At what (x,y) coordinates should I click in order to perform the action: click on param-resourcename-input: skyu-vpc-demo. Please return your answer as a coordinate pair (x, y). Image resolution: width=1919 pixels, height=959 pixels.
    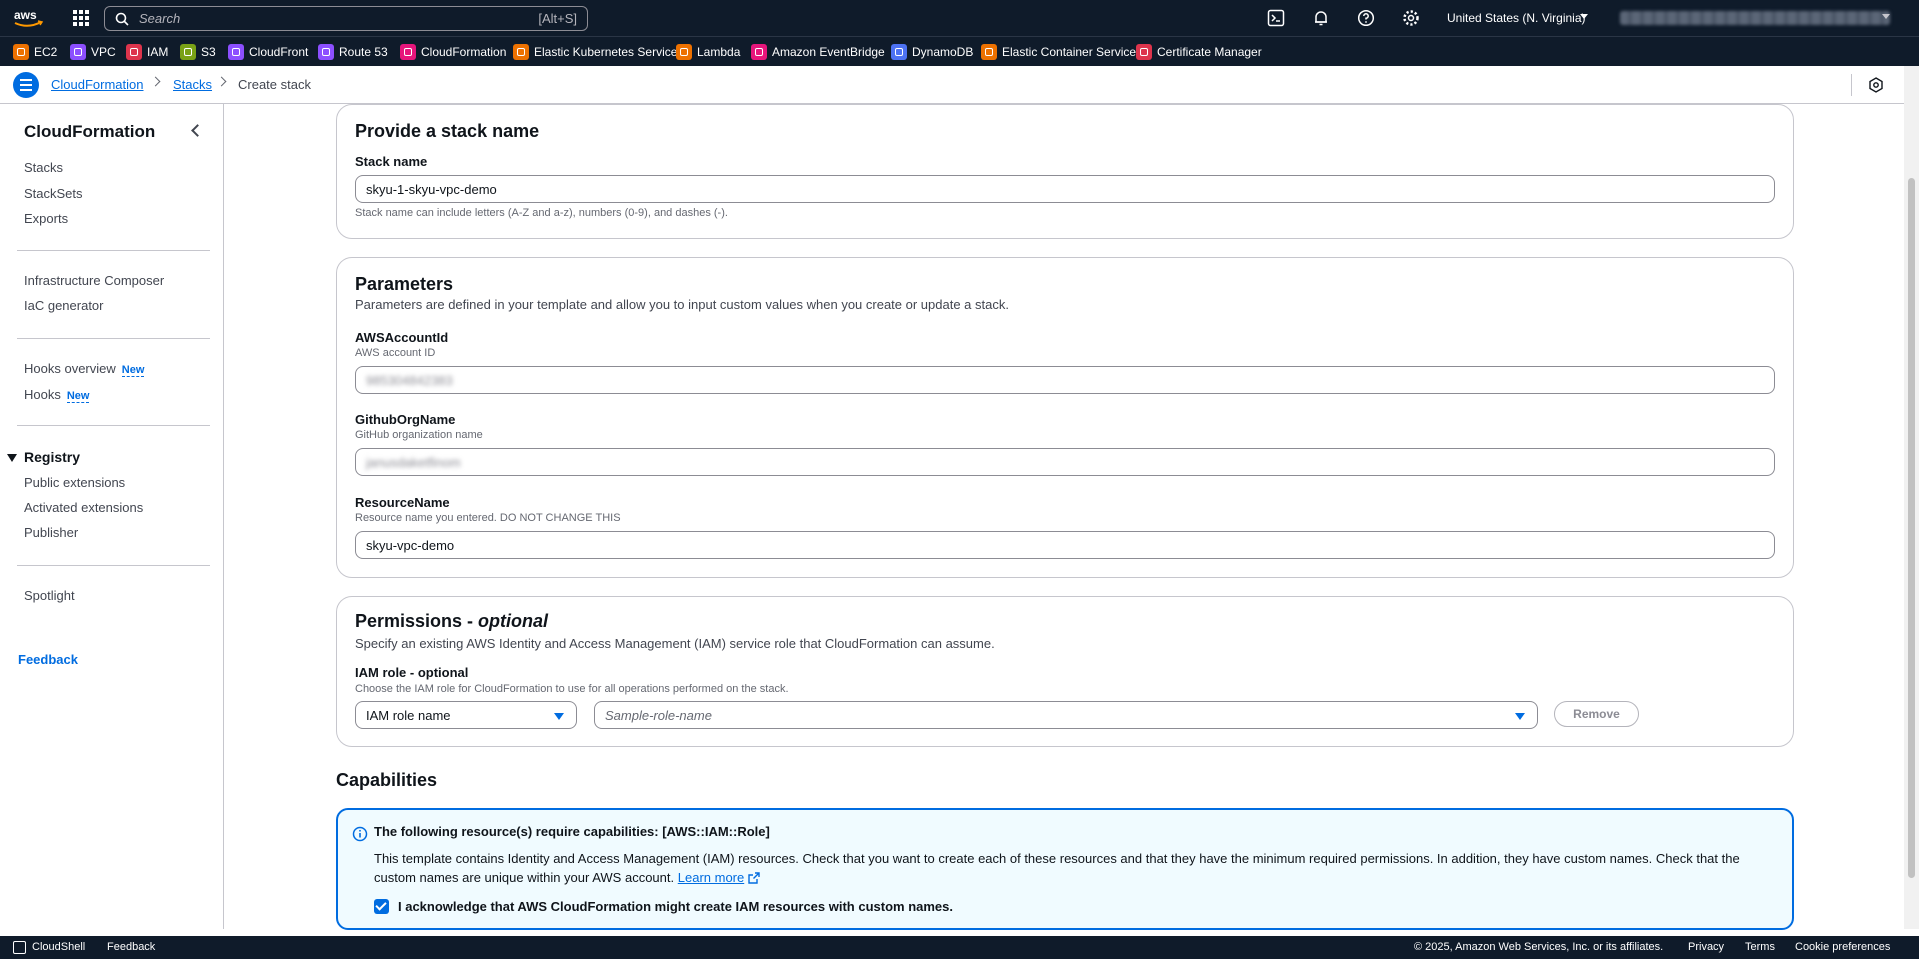
    Looking at the image, I should click on (1065, 545).